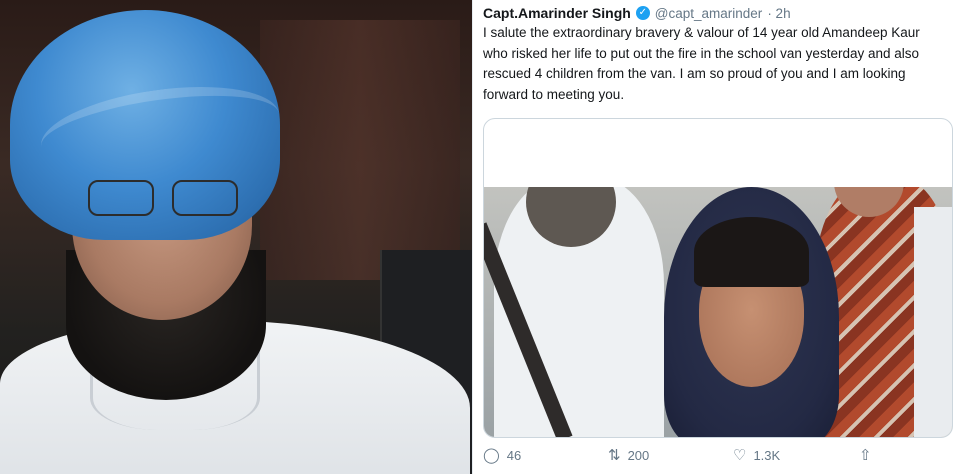 Image resolution: width=955 pixels, height=474 pixels. Describe the element at coordinates (638, 455) in the screenshot. I see `retweet-count: 200` at that location.